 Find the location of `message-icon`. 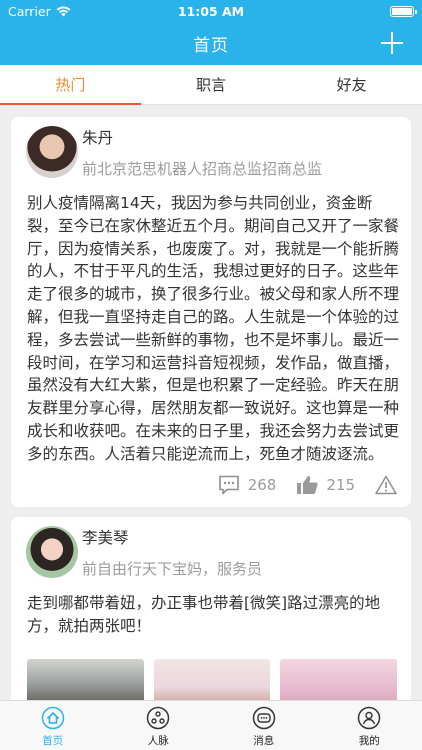

message-icon is located at coordinates (264, 718).